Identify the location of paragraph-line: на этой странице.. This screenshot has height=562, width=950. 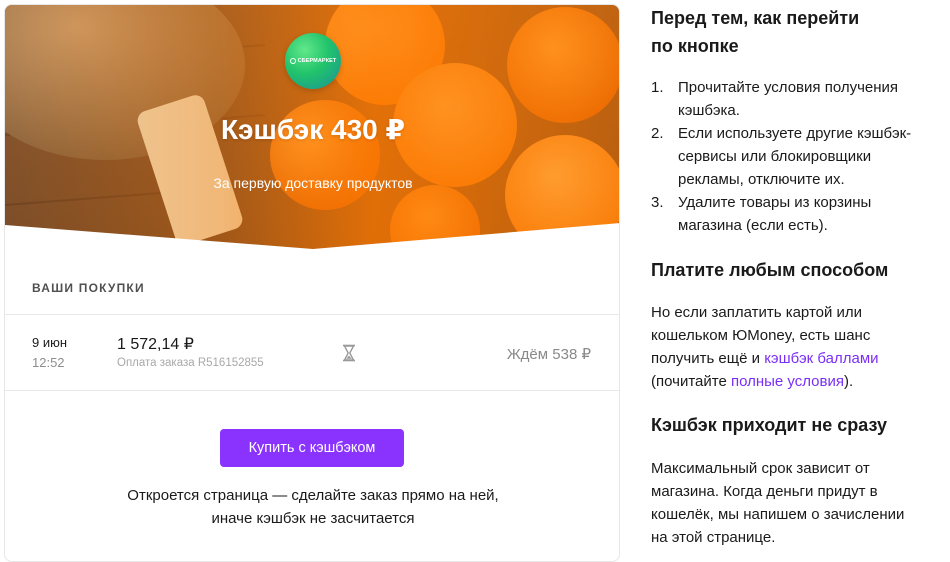
(713, 537).